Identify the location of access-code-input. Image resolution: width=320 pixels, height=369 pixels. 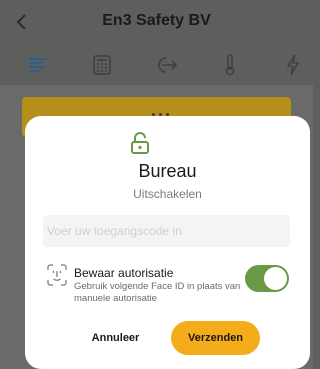
(166, 231).